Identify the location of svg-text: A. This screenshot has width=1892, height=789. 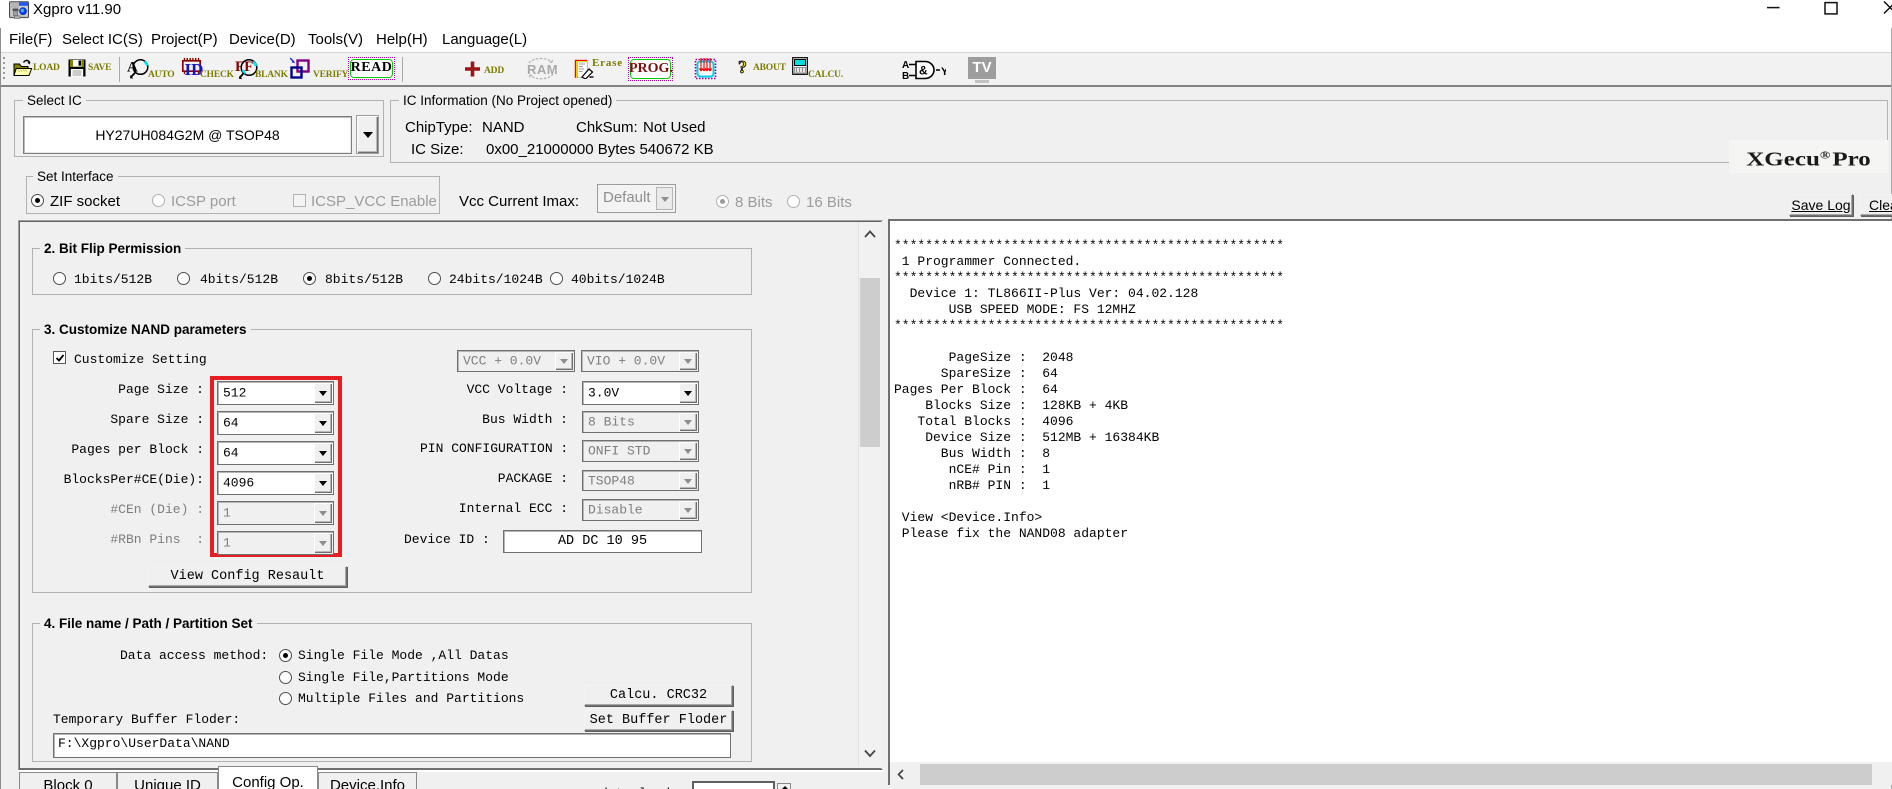
(905, 65).